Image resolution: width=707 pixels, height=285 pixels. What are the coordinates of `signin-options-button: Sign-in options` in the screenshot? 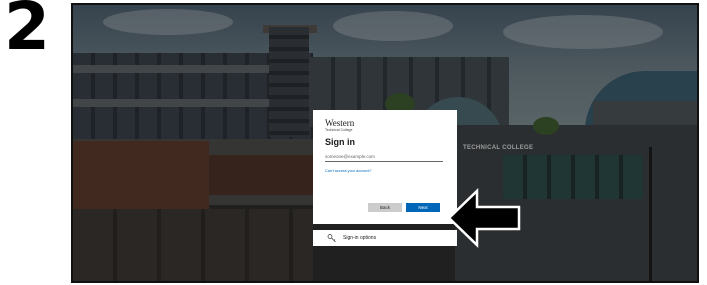 It's located at (385, 238).